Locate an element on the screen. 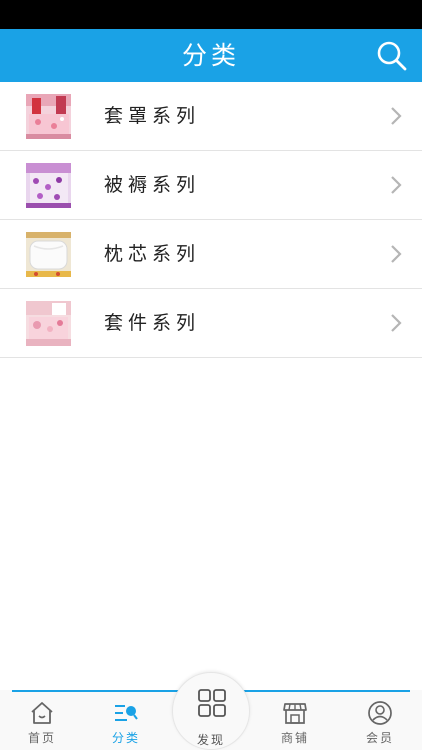 The width and height of the screenshot is (422, 750). status-bar is located at coordinates (211, 14).